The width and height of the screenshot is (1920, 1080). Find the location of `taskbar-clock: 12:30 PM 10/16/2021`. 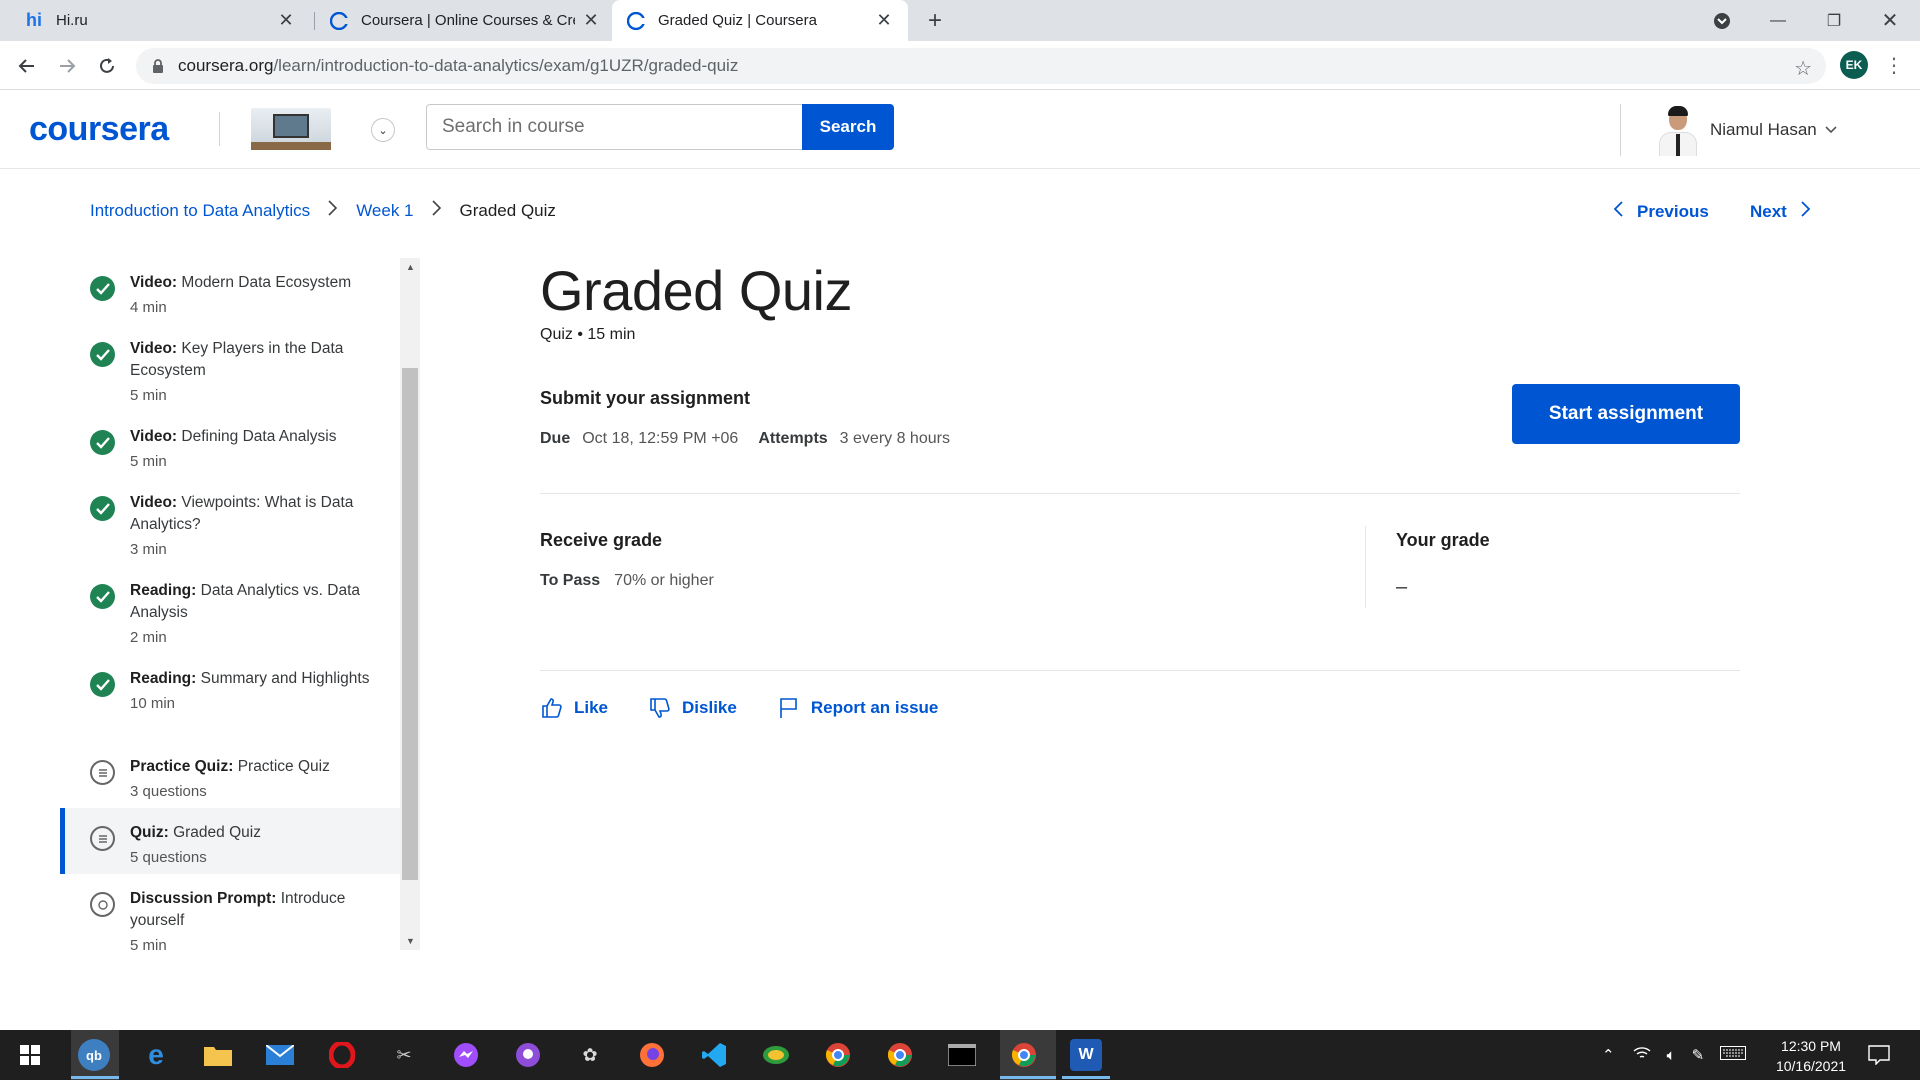

taskbar-clock: 12:30 PM 10/16/2021 is located at coordinates (1811, 1056).